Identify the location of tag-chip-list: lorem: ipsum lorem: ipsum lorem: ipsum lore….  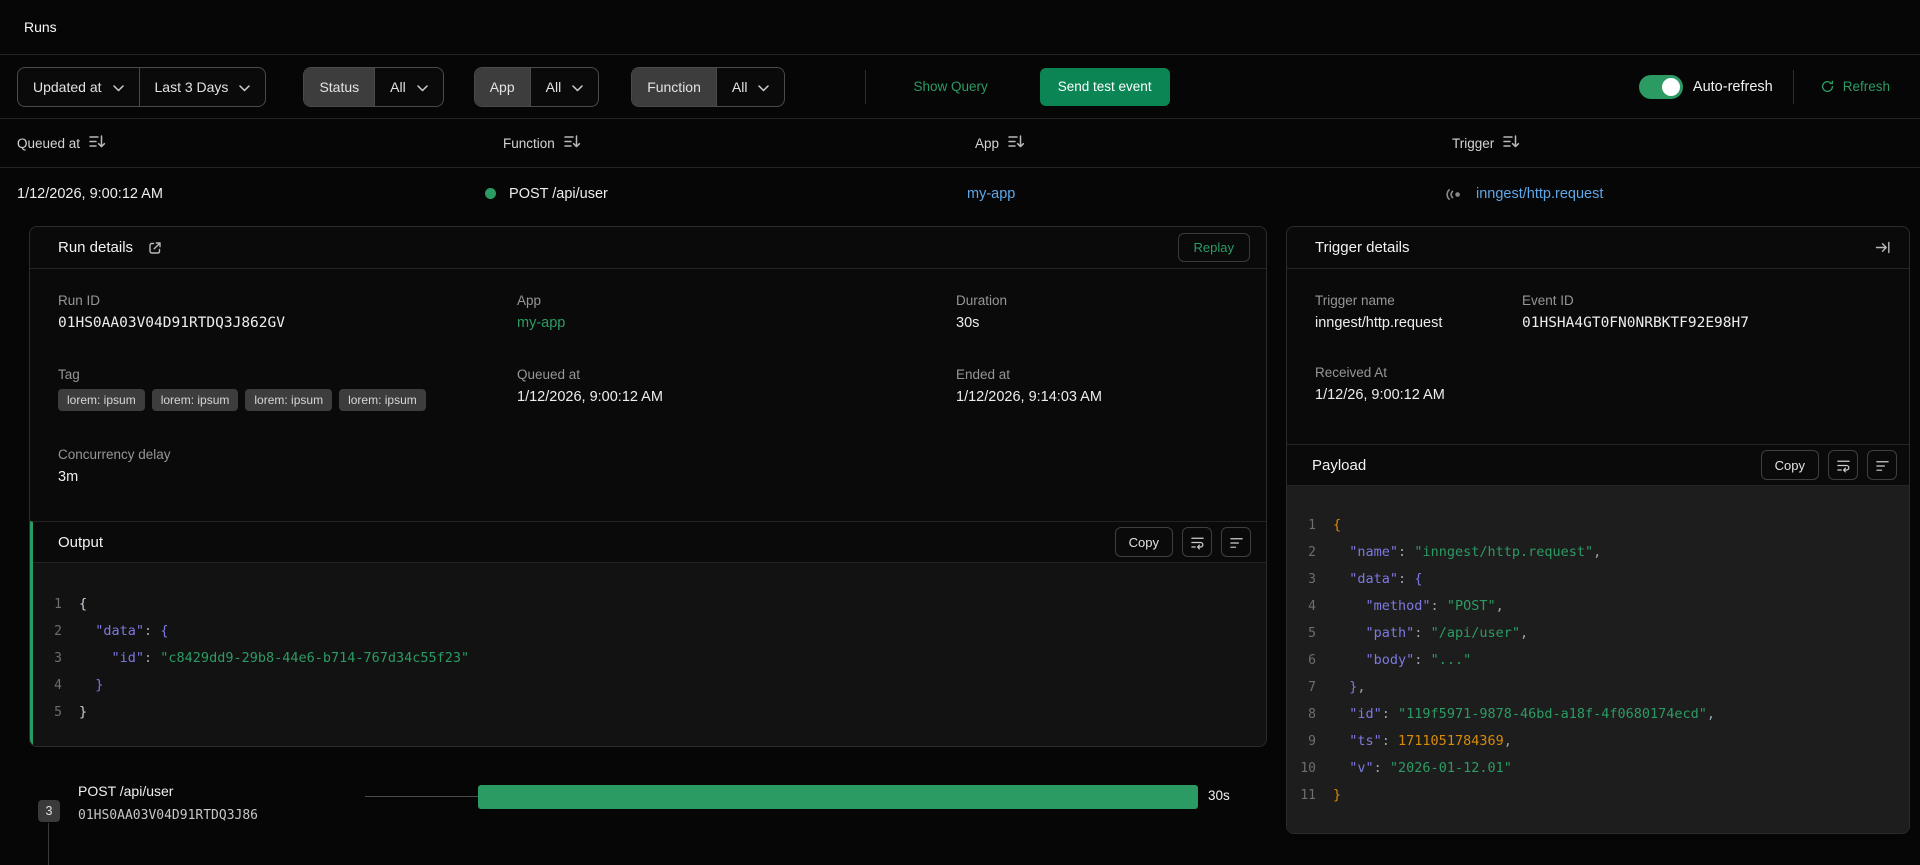
(287, 400).